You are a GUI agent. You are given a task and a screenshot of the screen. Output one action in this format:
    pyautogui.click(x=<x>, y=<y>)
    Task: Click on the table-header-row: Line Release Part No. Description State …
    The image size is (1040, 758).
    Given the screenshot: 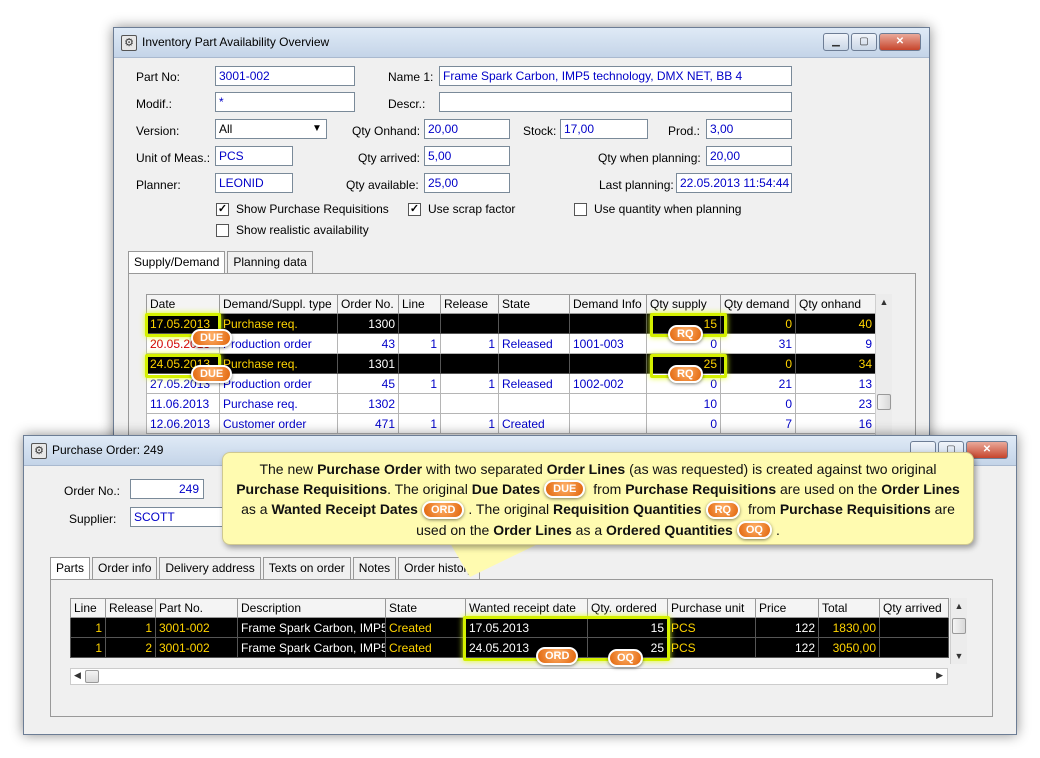 What is the action you would take?
    pyautogui.click(x=509, y=608)
    